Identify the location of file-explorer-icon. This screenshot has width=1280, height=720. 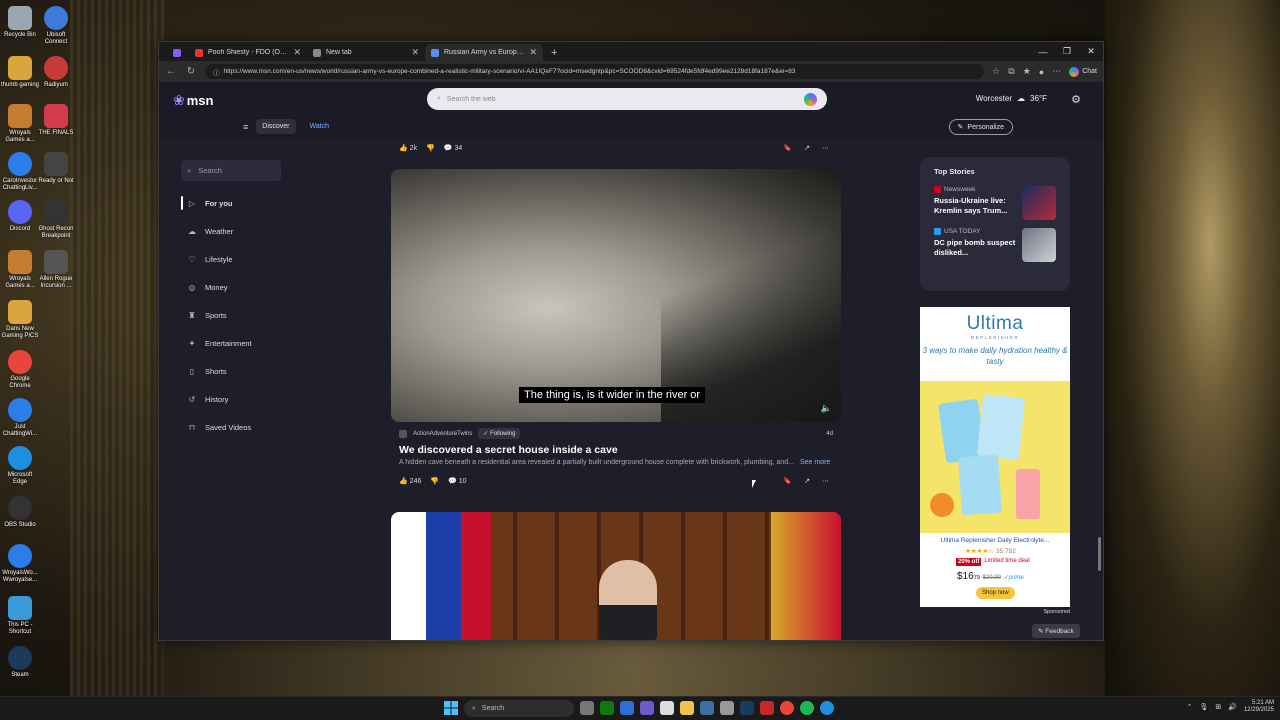
(687, 708).